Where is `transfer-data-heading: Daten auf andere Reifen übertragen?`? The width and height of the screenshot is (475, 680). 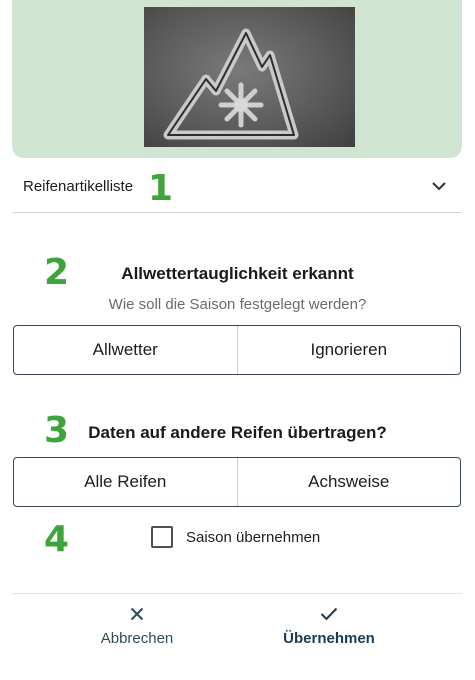 transfer-data-heading: Daten auf andere Reifen übertragen? is located at coordinates (237, 432).